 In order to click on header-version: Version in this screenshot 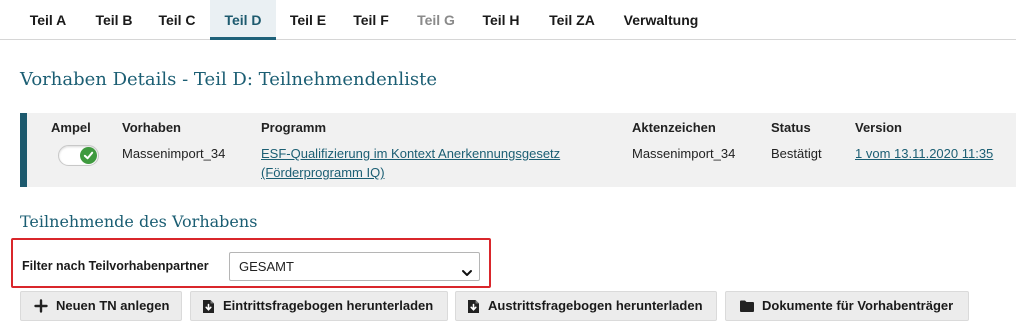, I will do `click(878, 127)`.